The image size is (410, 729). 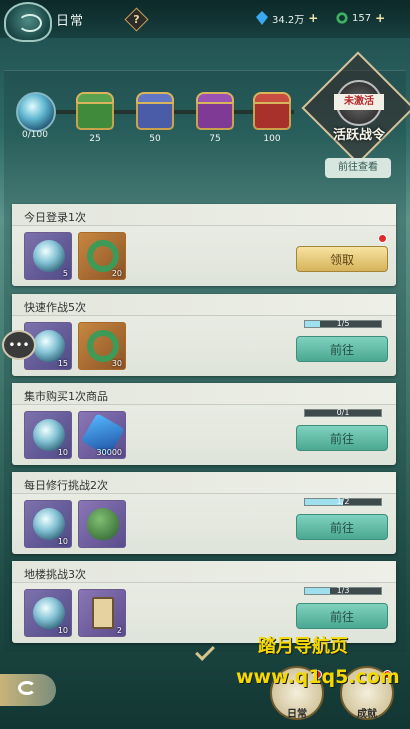 What do you see at coordinates (204, 602) in the screenshot?
I see `task-card: 地楼挑战3次 10 2 1/3 前往` at bounding box center [204, 602].